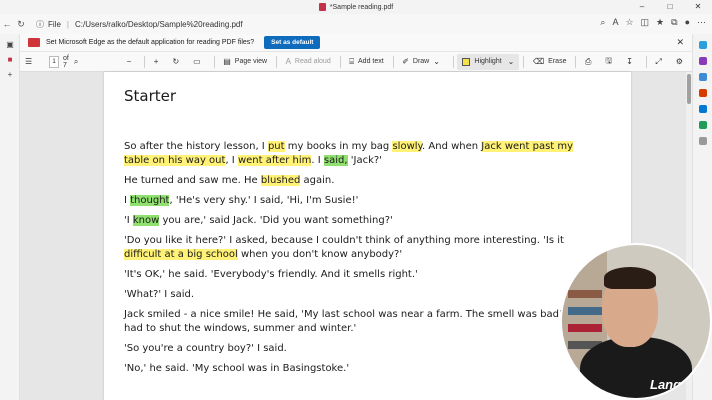  I want to click on erase-button: ⌫ Erase, so click(550, 62).